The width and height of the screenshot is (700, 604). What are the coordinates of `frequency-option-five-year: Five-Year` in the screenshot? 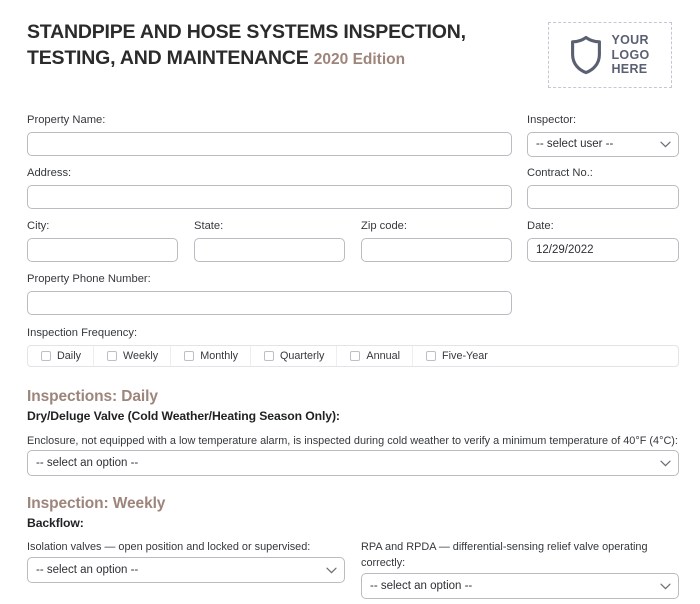 It's located at (456, 356).